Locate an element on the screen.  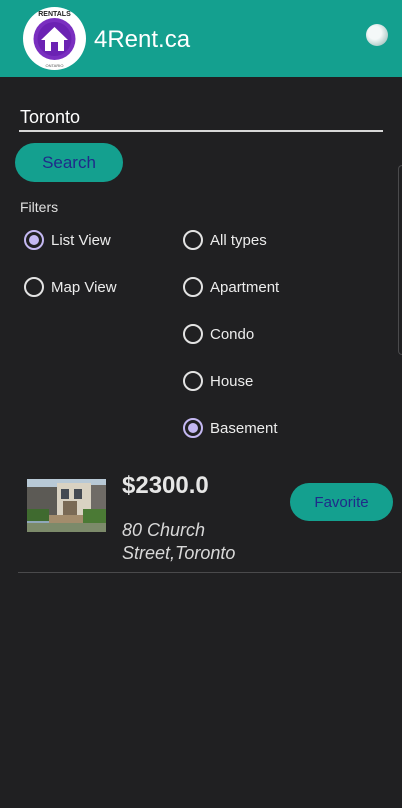
radio-label: Apartment is located at coordinates (245, 287).